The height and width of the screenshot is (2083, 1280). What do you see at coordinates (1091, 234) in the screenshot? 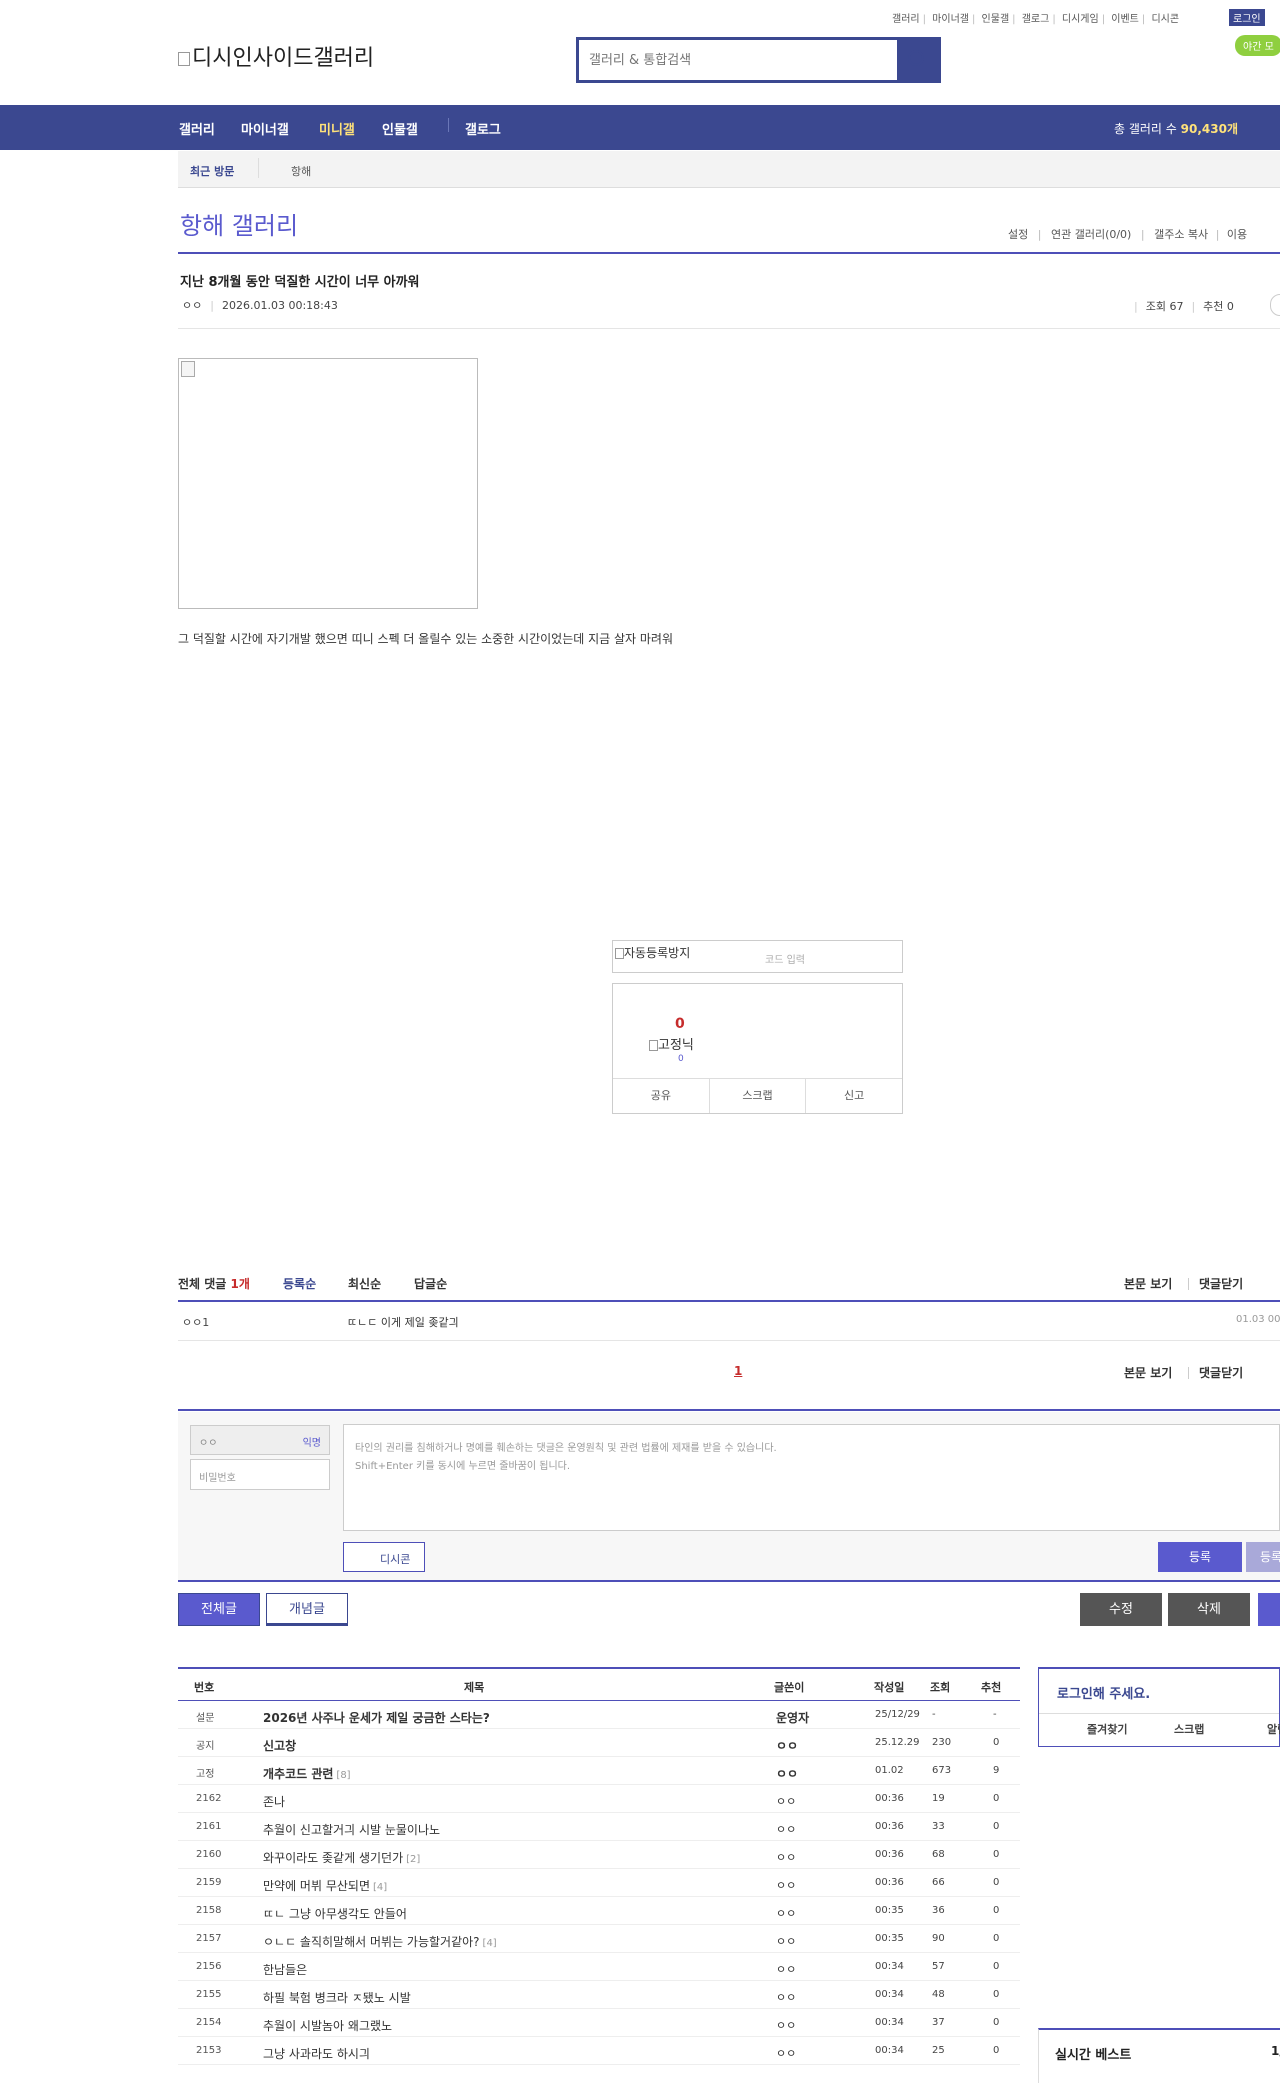
I see `related-gallery-link: 연관 갤러리(0/0)` at bounding box center [1091, 234].